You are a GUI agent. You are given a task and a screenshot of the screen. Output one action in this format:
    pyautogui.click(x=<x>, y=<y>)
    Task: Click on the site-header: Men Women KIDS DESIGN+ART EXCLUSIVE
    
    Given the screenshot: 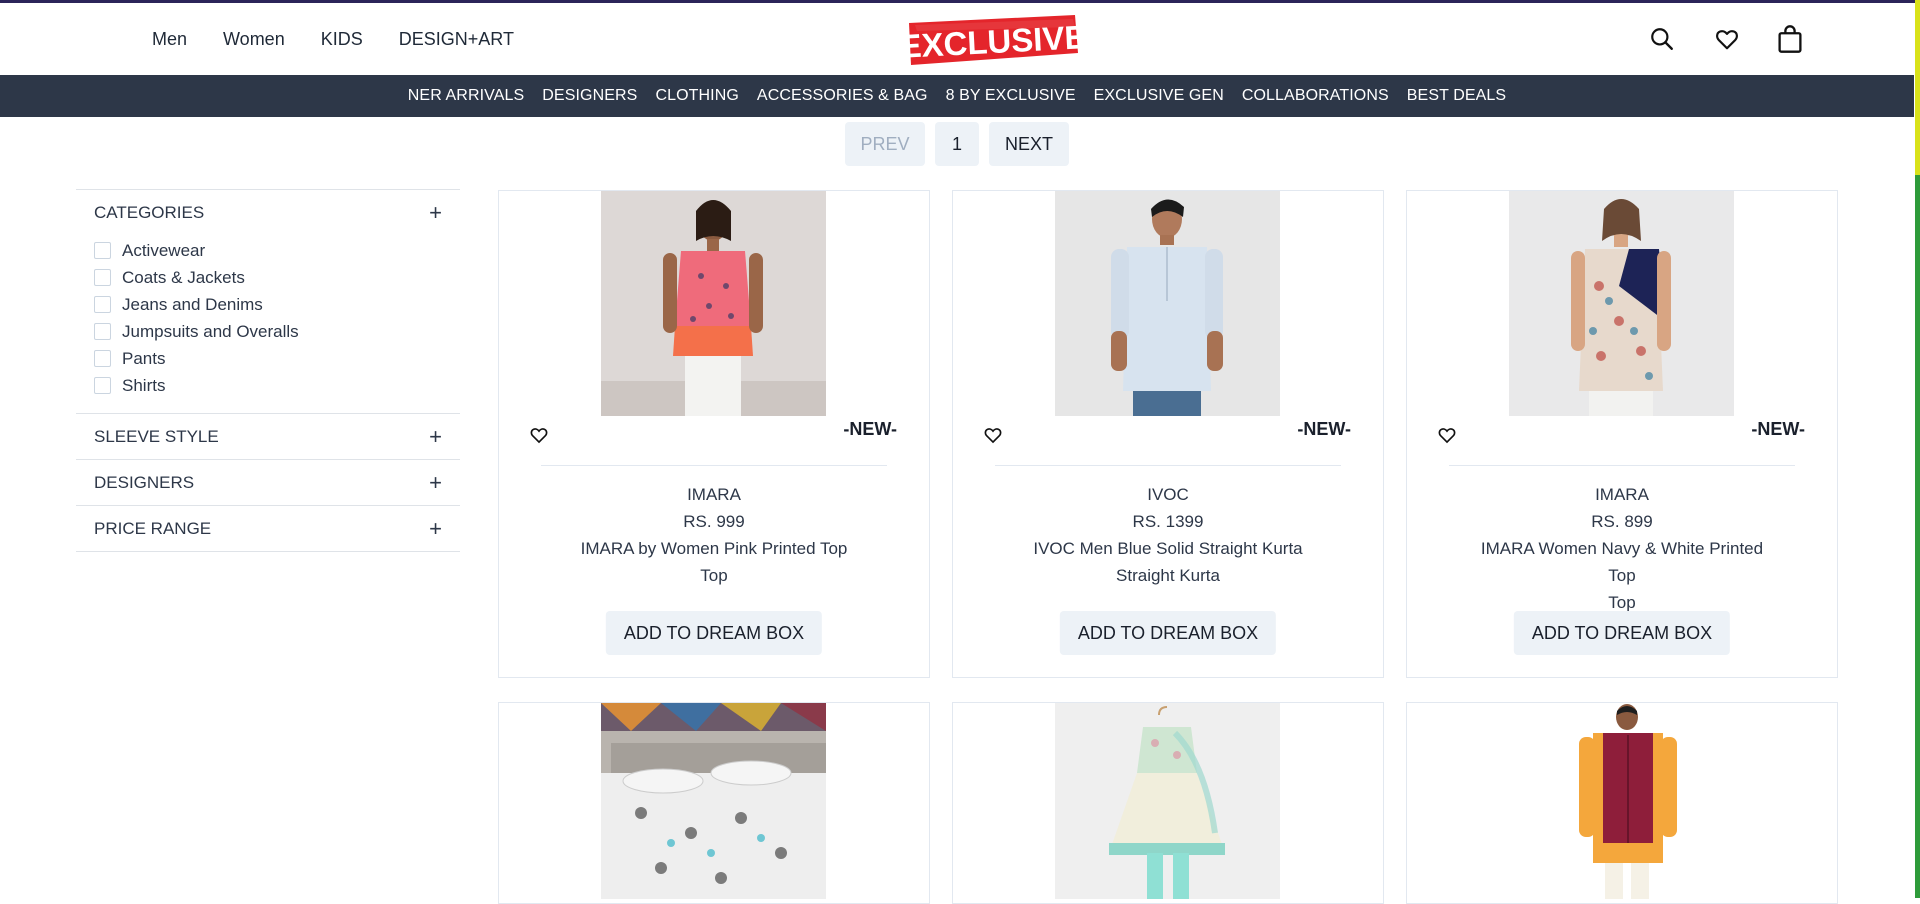 What is the action you would take?
    pyautogui.click(x=957, y=39)
    